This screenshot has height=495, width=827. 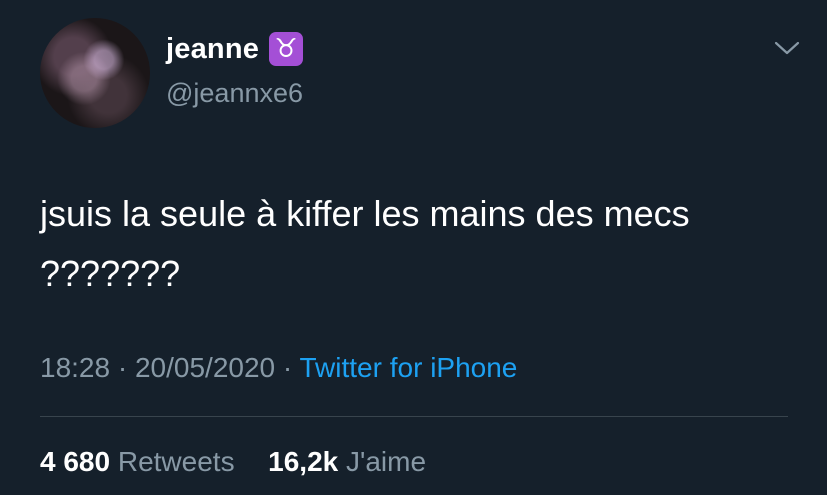 What do you see at coordinates (343, 461) in the screenshot?
I see `likes-stat: 16,2k J'aime` at bounding box center [343, 461].